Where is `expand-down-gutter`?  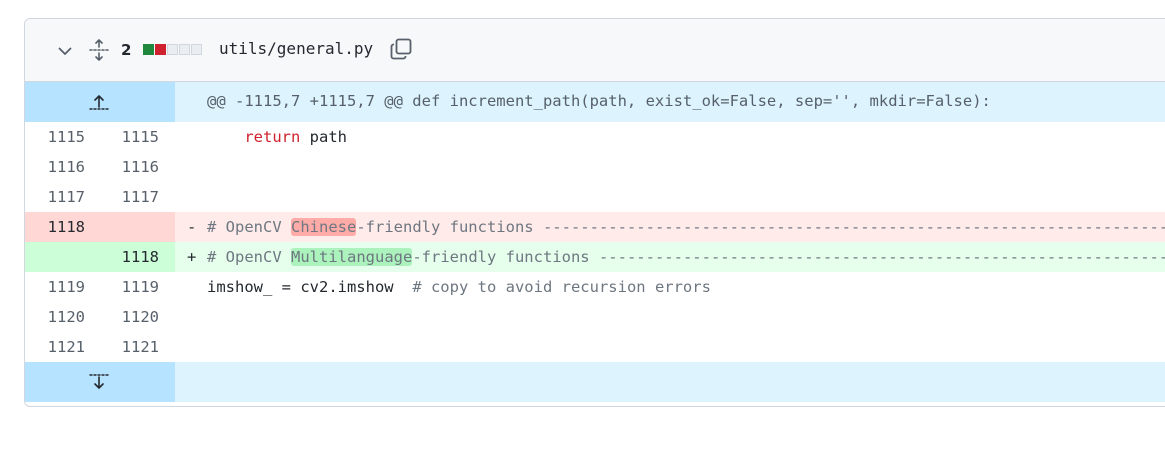
expand-down-gutter is located at coordinates (100, 382).